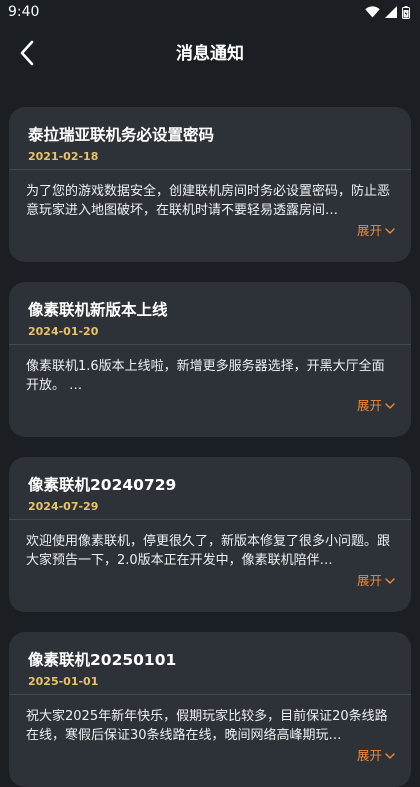 The image size is (420, 787). What do you see at coordinates (210, 13) in the screenshot?
I see `status-bar: 9:40` at bounding box center [210, 13].